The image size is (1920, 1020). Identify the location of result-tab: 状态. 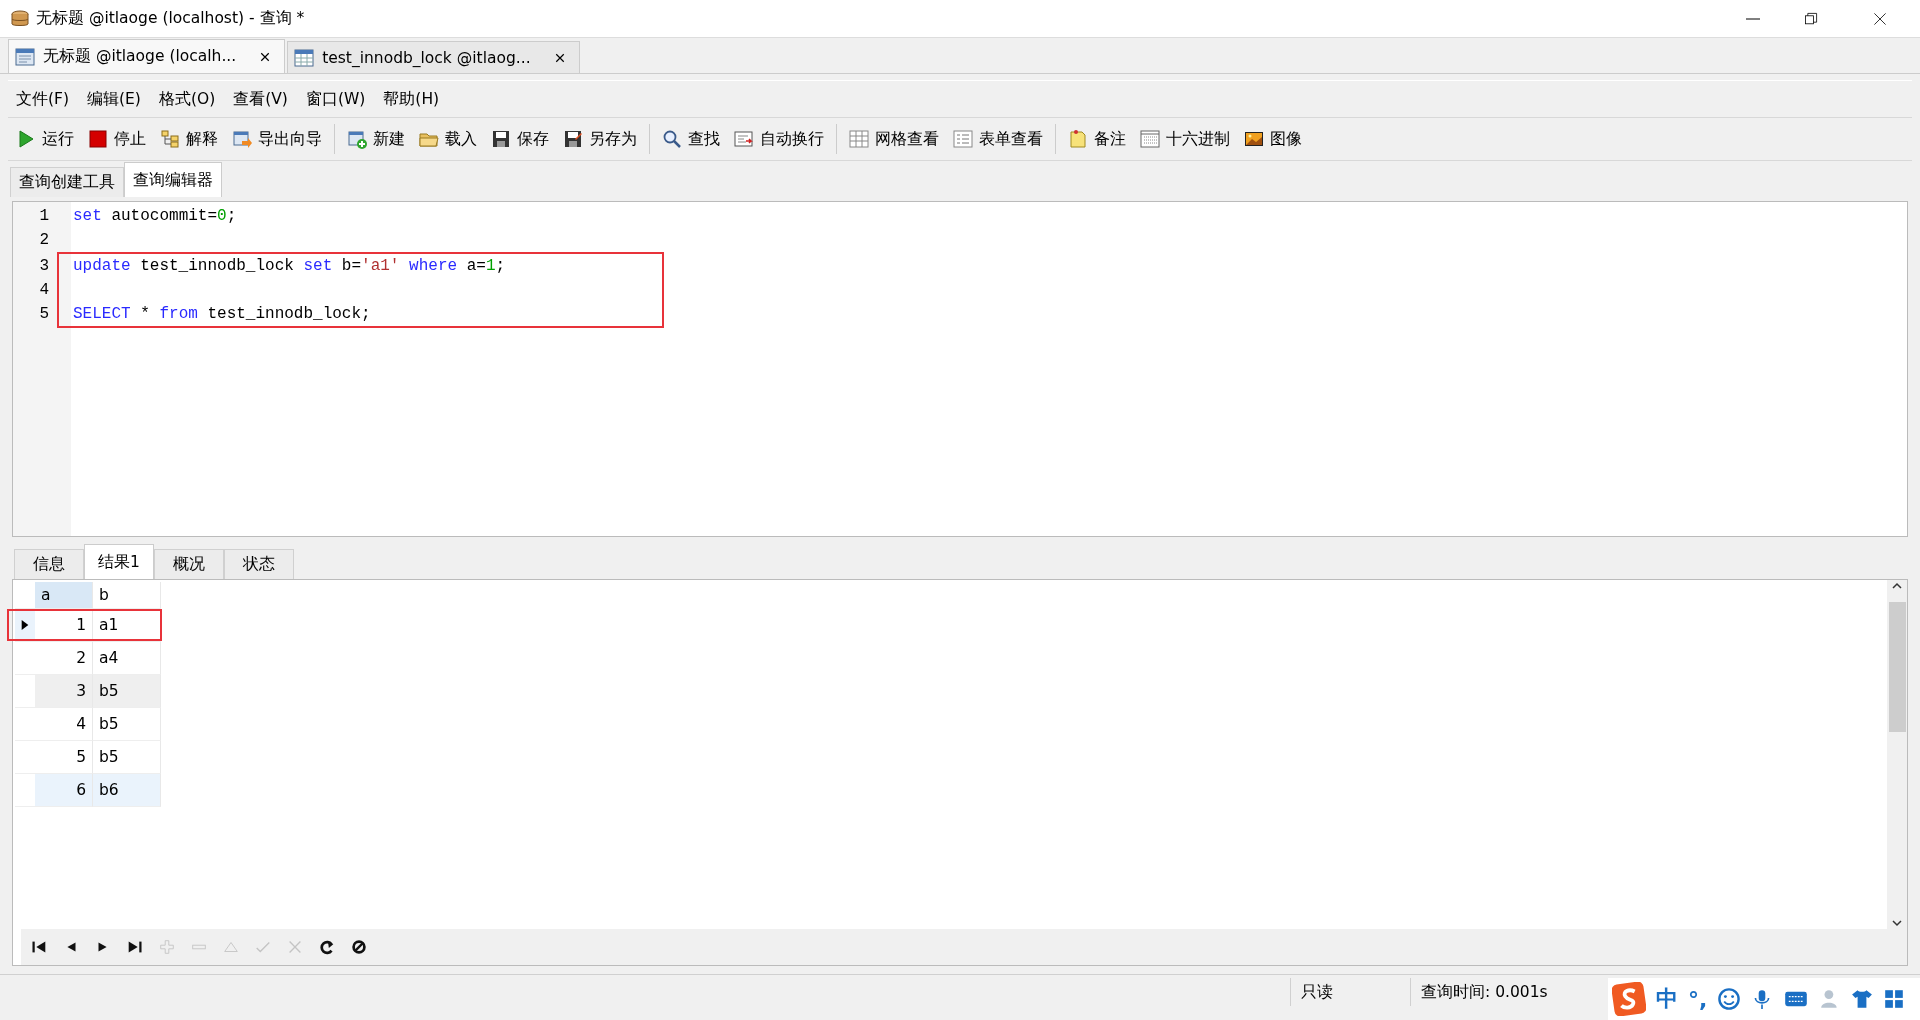
(259, 564).